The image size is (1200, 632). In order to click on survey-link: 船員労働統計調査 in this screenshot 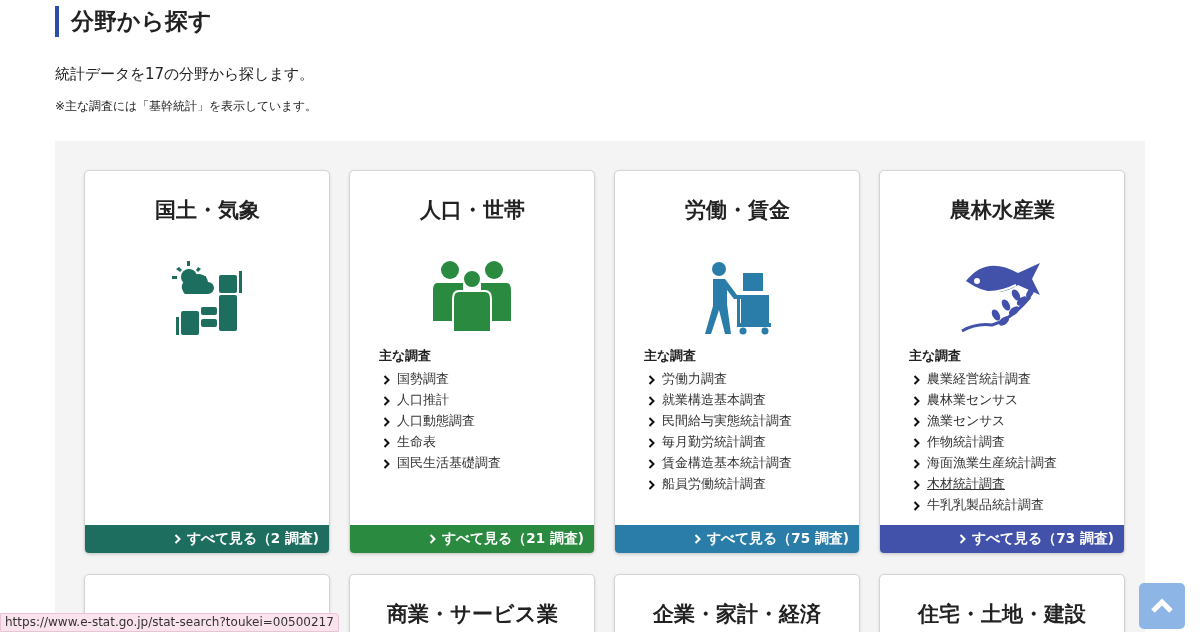, I will do `click(714, 484)`.